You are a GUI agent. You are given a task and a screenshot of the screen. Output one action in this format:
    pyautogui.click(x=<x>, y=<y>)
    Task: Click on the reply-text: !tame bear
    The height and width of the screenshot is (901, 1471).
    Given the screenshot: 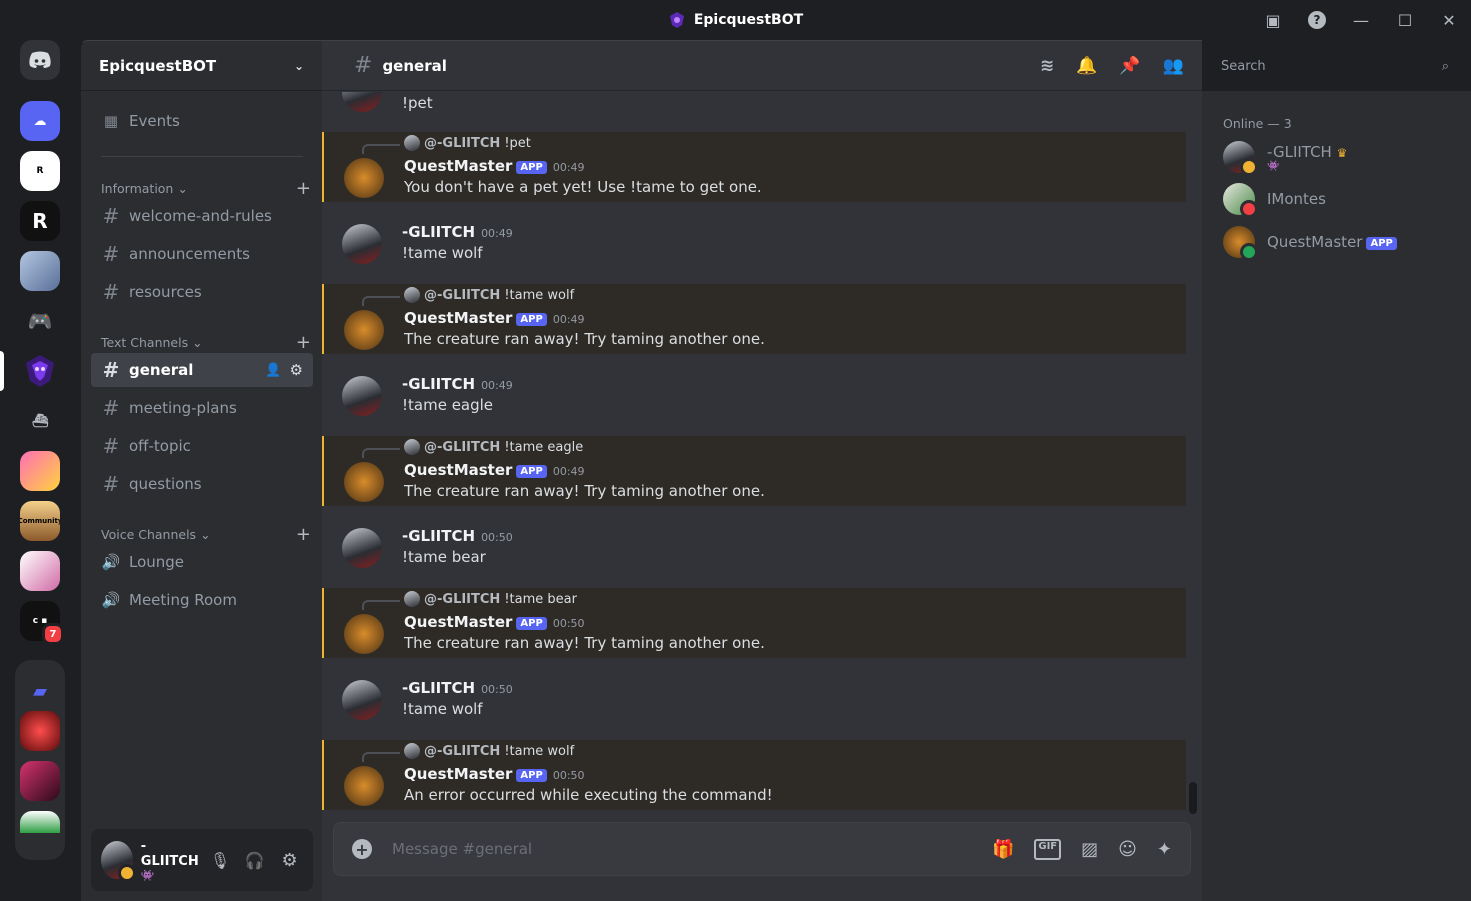 What is the action you would take?
    pyautogui.click(x=540, y=599)
    